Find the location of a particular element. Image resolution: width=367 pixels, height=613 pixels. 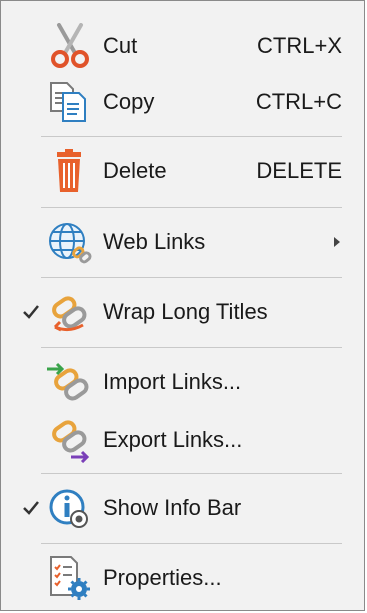

import-links-icon is located at coordinates (70, 382).